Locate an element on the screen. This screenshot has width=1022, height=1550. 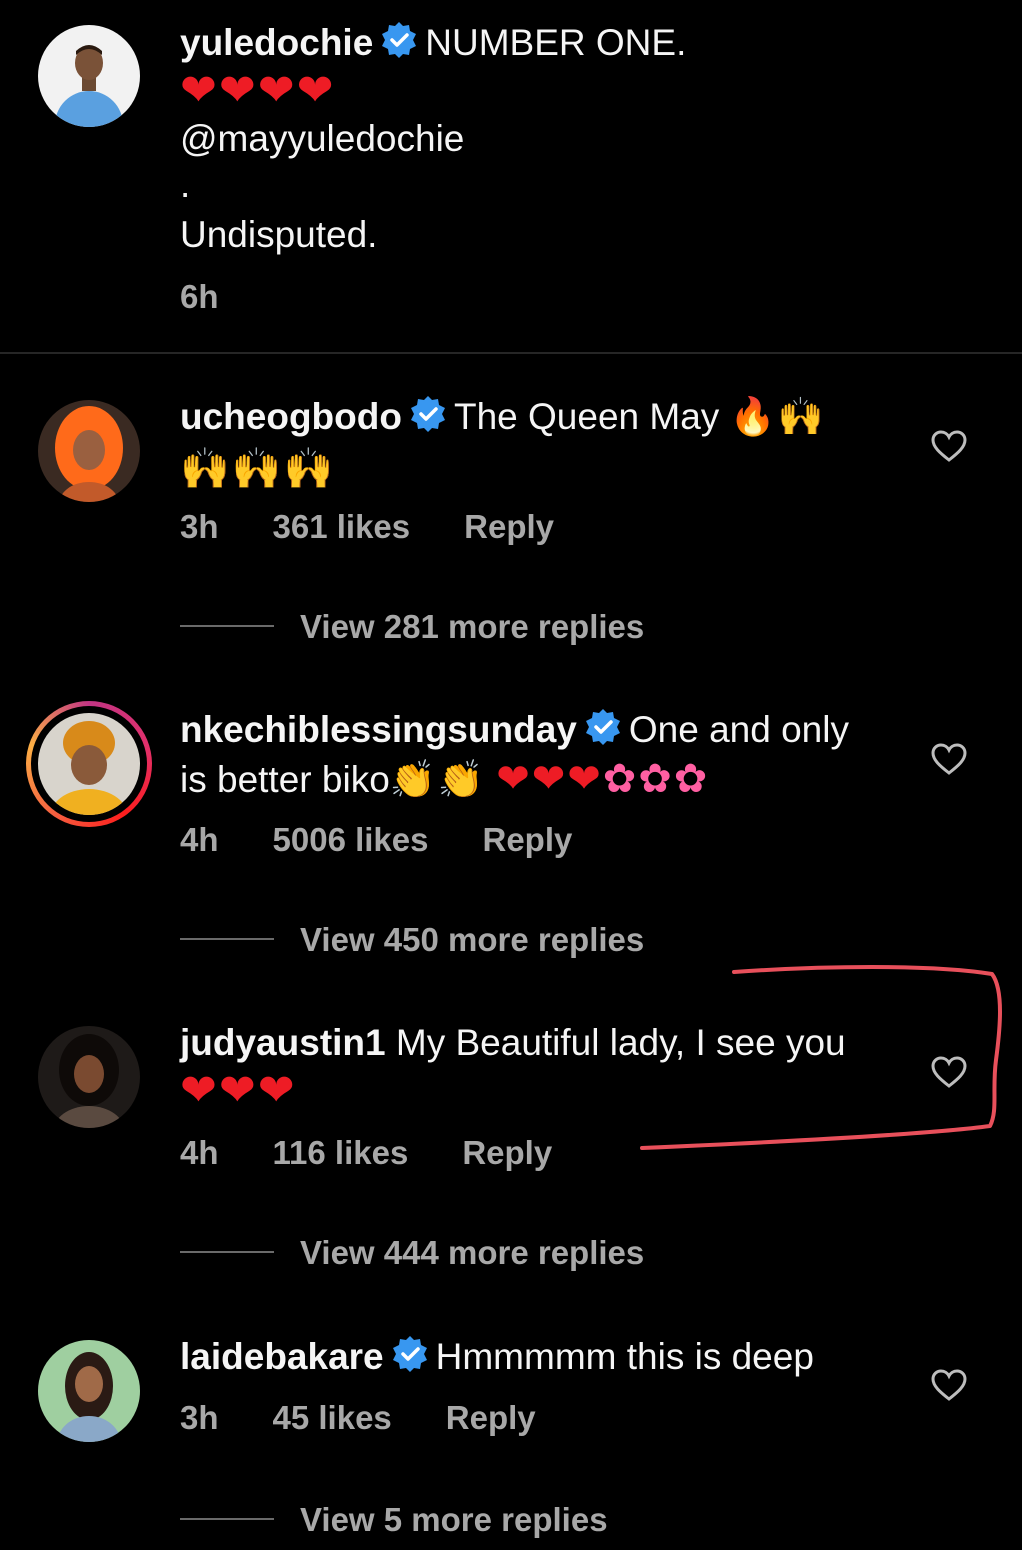
comment-2-flower-emoji: ✿✿✿ is located at coordinates (656, 779).